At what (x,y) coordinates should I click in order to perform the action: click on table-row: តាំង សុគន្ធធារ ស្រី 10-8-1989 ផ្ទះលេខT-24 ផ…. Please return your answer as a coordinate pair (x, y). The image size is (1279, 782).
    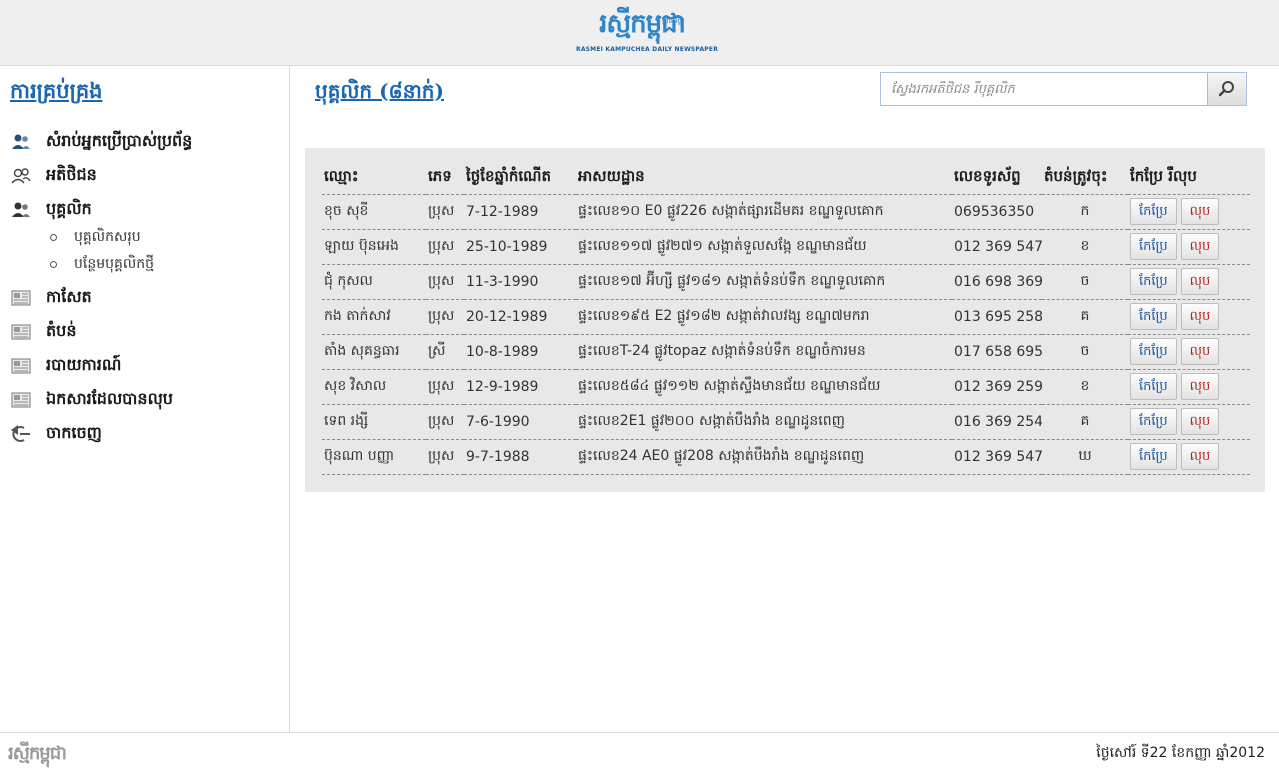
    Looking at the image, I should click on (786, 352).